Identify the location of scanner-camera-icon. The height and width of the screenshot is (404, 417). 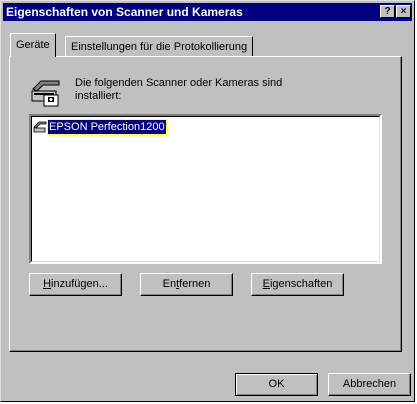
(46, 92).